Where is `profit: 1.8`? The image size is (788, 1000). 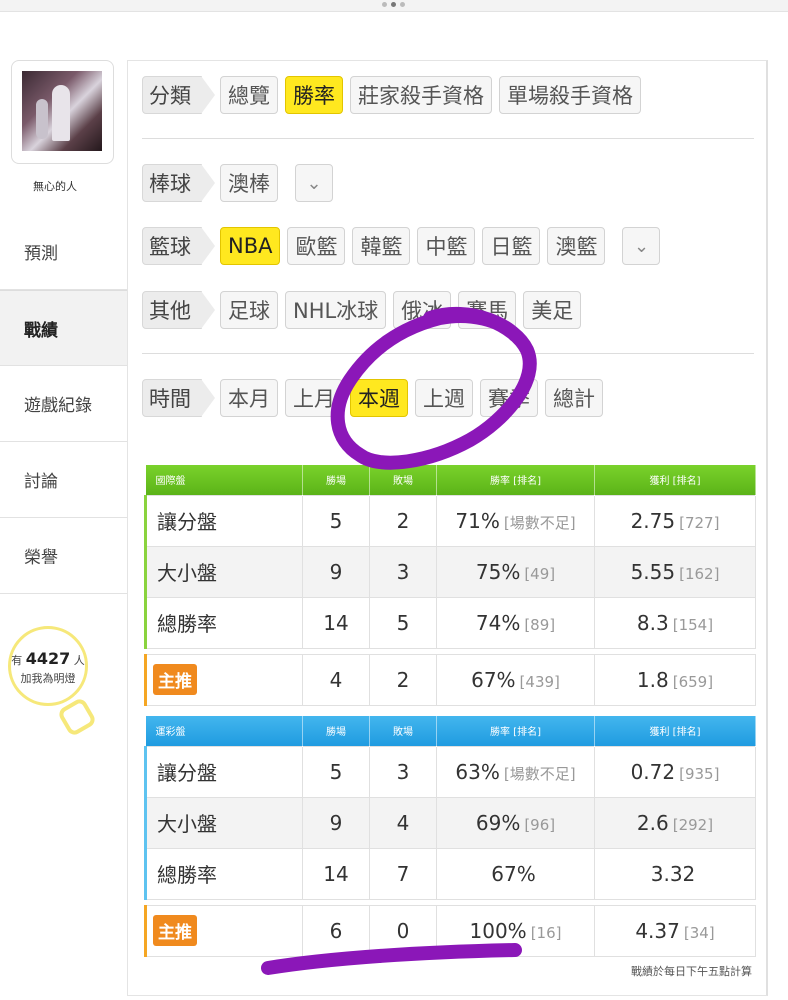 profit: 1.8 is located at coordinates (652, 679).